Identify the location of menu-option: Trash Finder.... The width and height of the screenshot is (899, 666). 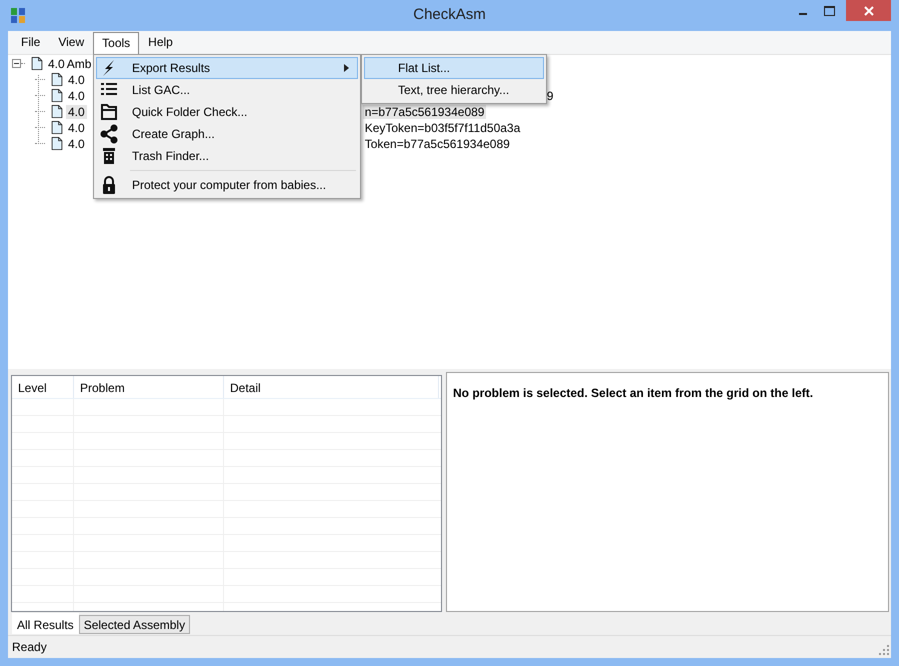
(227, 156).